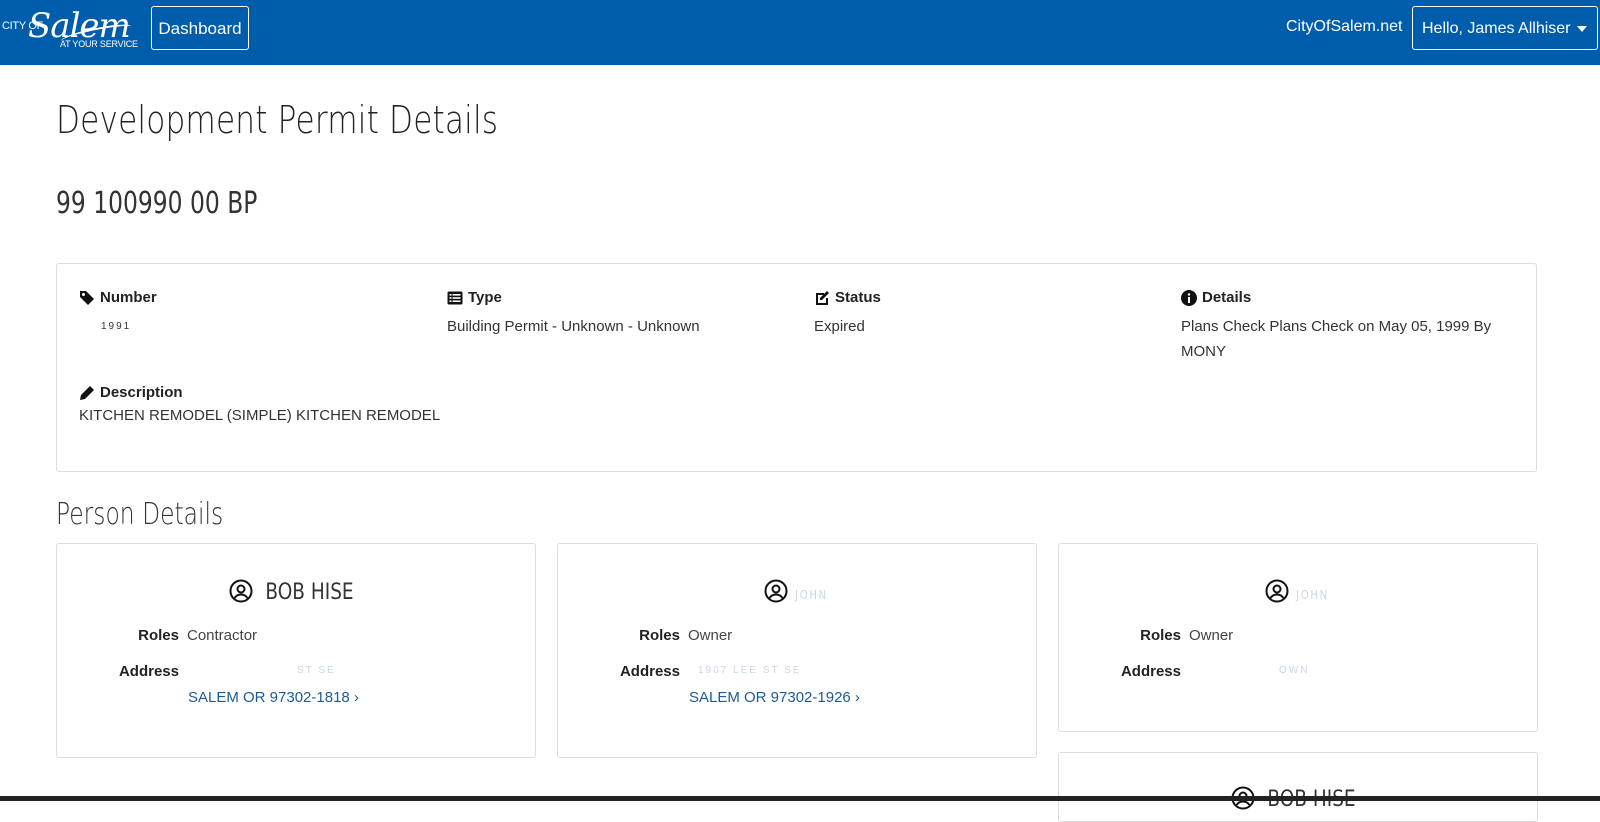 This screenshot has height=822, width=1600. I want to click on person-details-heading: Person Details, so click(140, 514).